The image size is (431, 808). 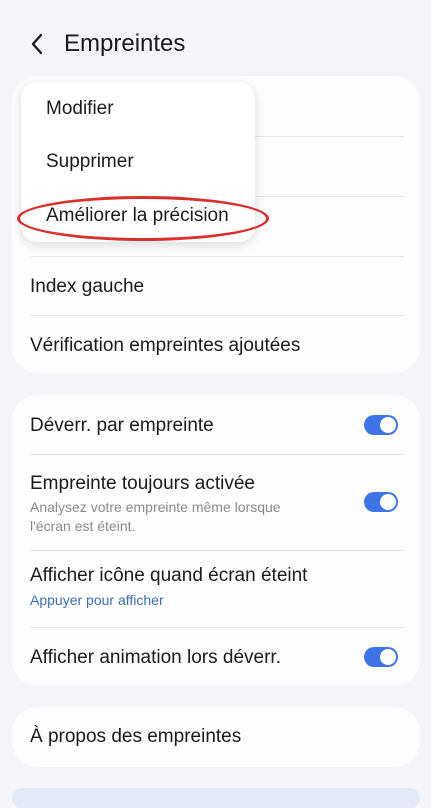 What do you see at coordinates (80, 109) in the screenshot?
I see `menu-item-modifier: Modifier` at bounding box center [80, 109].